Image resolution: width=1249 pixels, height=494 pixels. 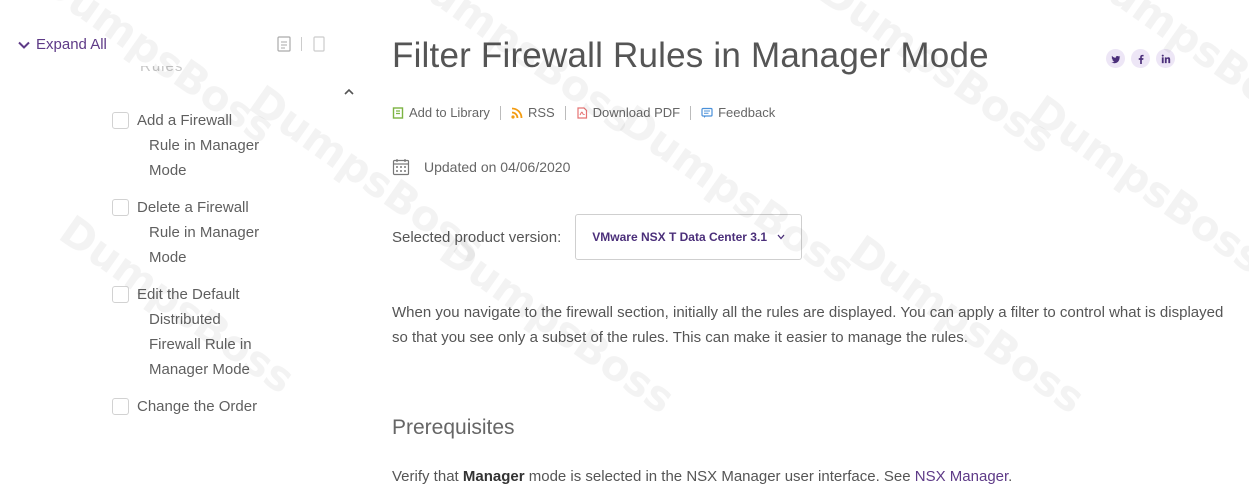 I want to click on verify-suffix: ., so click(x=1010, y=476).